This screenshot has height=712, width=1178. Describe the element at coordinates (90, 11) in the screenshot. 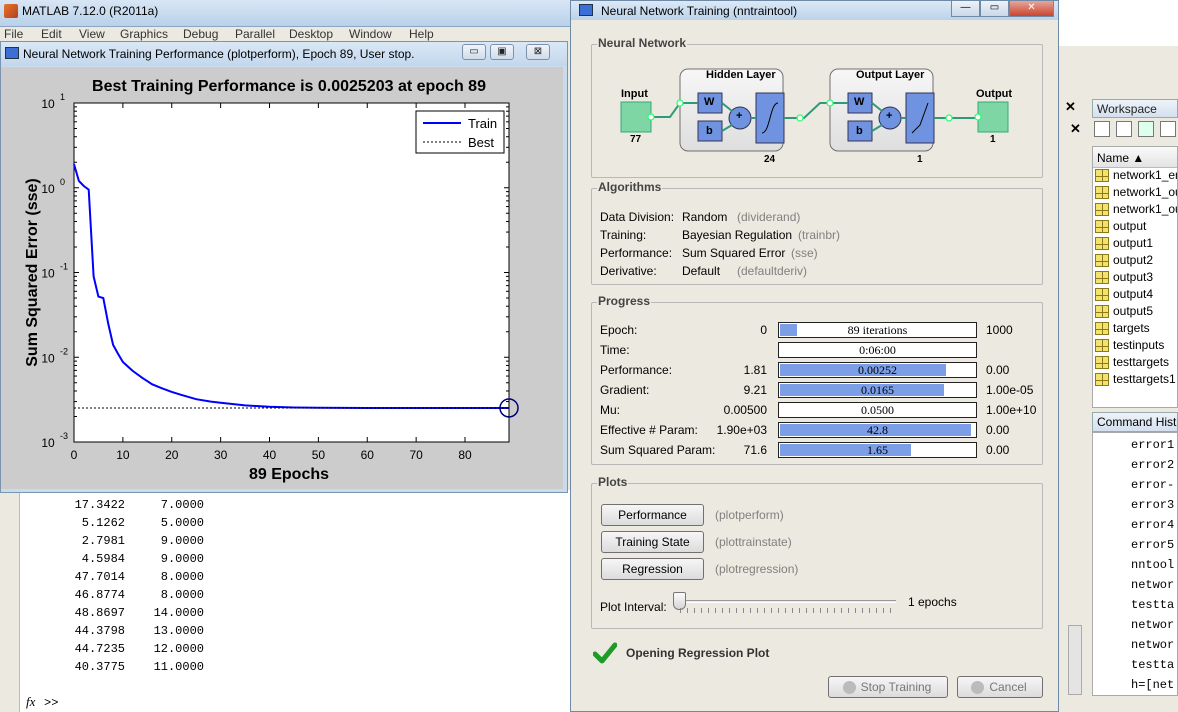

I see `matlab-window-title: MATLAB 7.12.0 (R2011a)` at that location.